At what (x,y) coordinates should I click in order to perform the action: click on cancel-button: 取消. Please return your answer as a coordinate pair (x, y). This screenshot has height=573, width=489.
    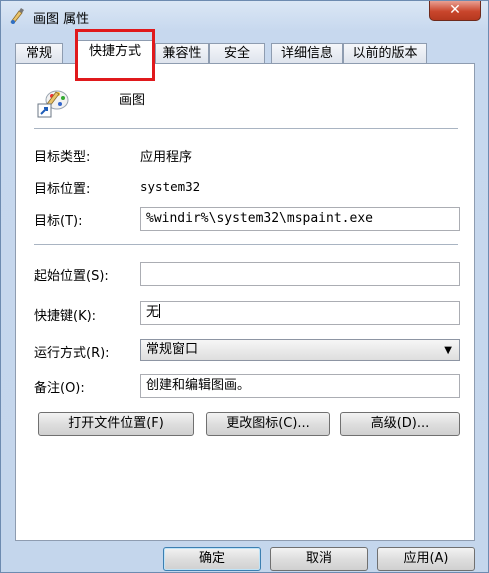
    Looking at the image, I should click on (319, 559).